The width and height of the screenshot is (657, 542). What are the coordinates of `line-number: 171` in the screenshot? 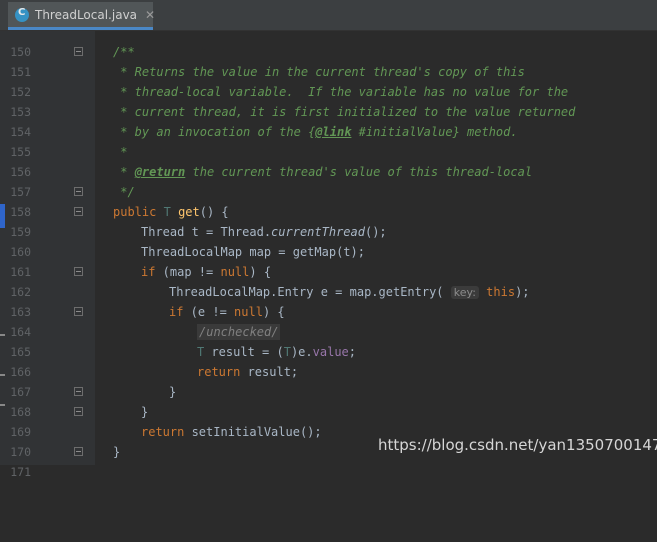 It's located at (20, 472).